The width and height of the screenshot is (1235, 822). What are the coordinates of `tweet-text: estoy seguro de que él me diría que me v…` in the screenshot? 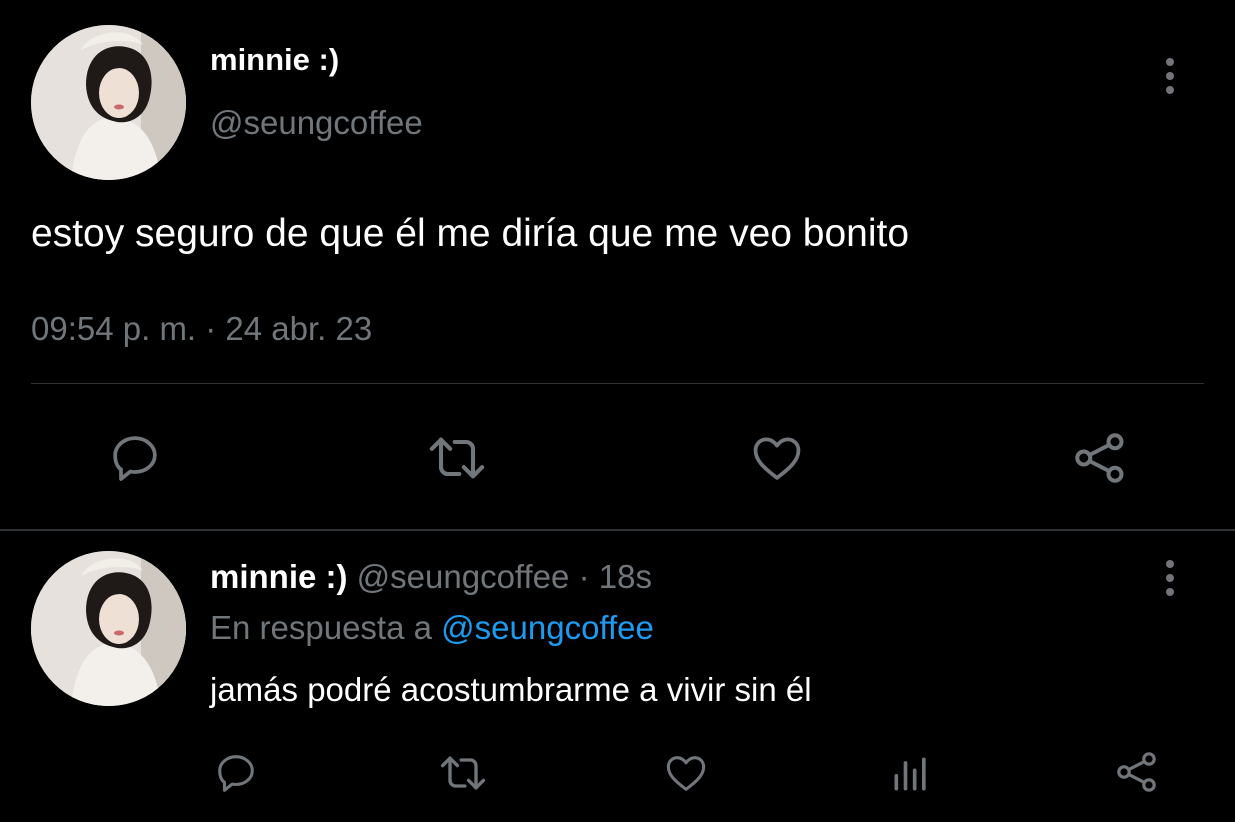 It's located at (470, 233).